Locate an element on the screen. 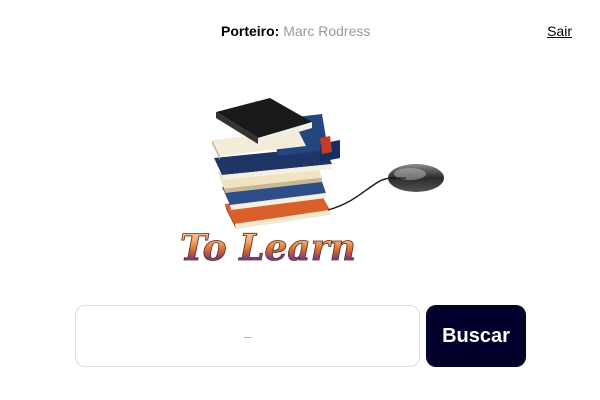 The image size is (600, 400). logout-link: Sair is located at coordinates (559, 31).